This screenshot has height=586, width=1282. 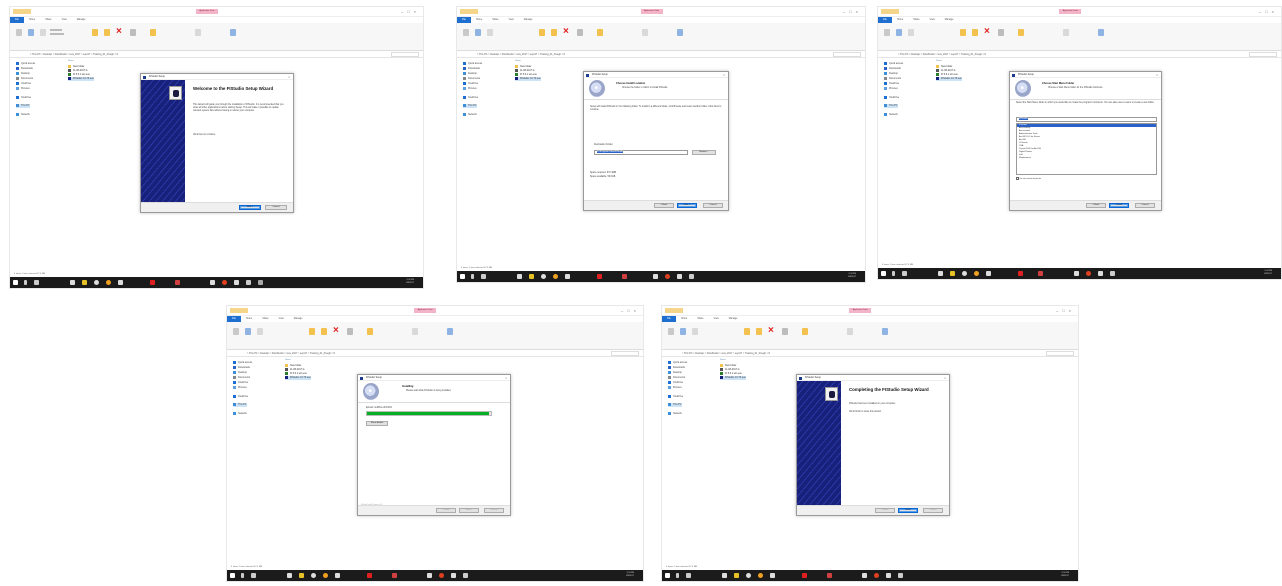 I want to click on close-icon: ×, so click(x=945, y=378).